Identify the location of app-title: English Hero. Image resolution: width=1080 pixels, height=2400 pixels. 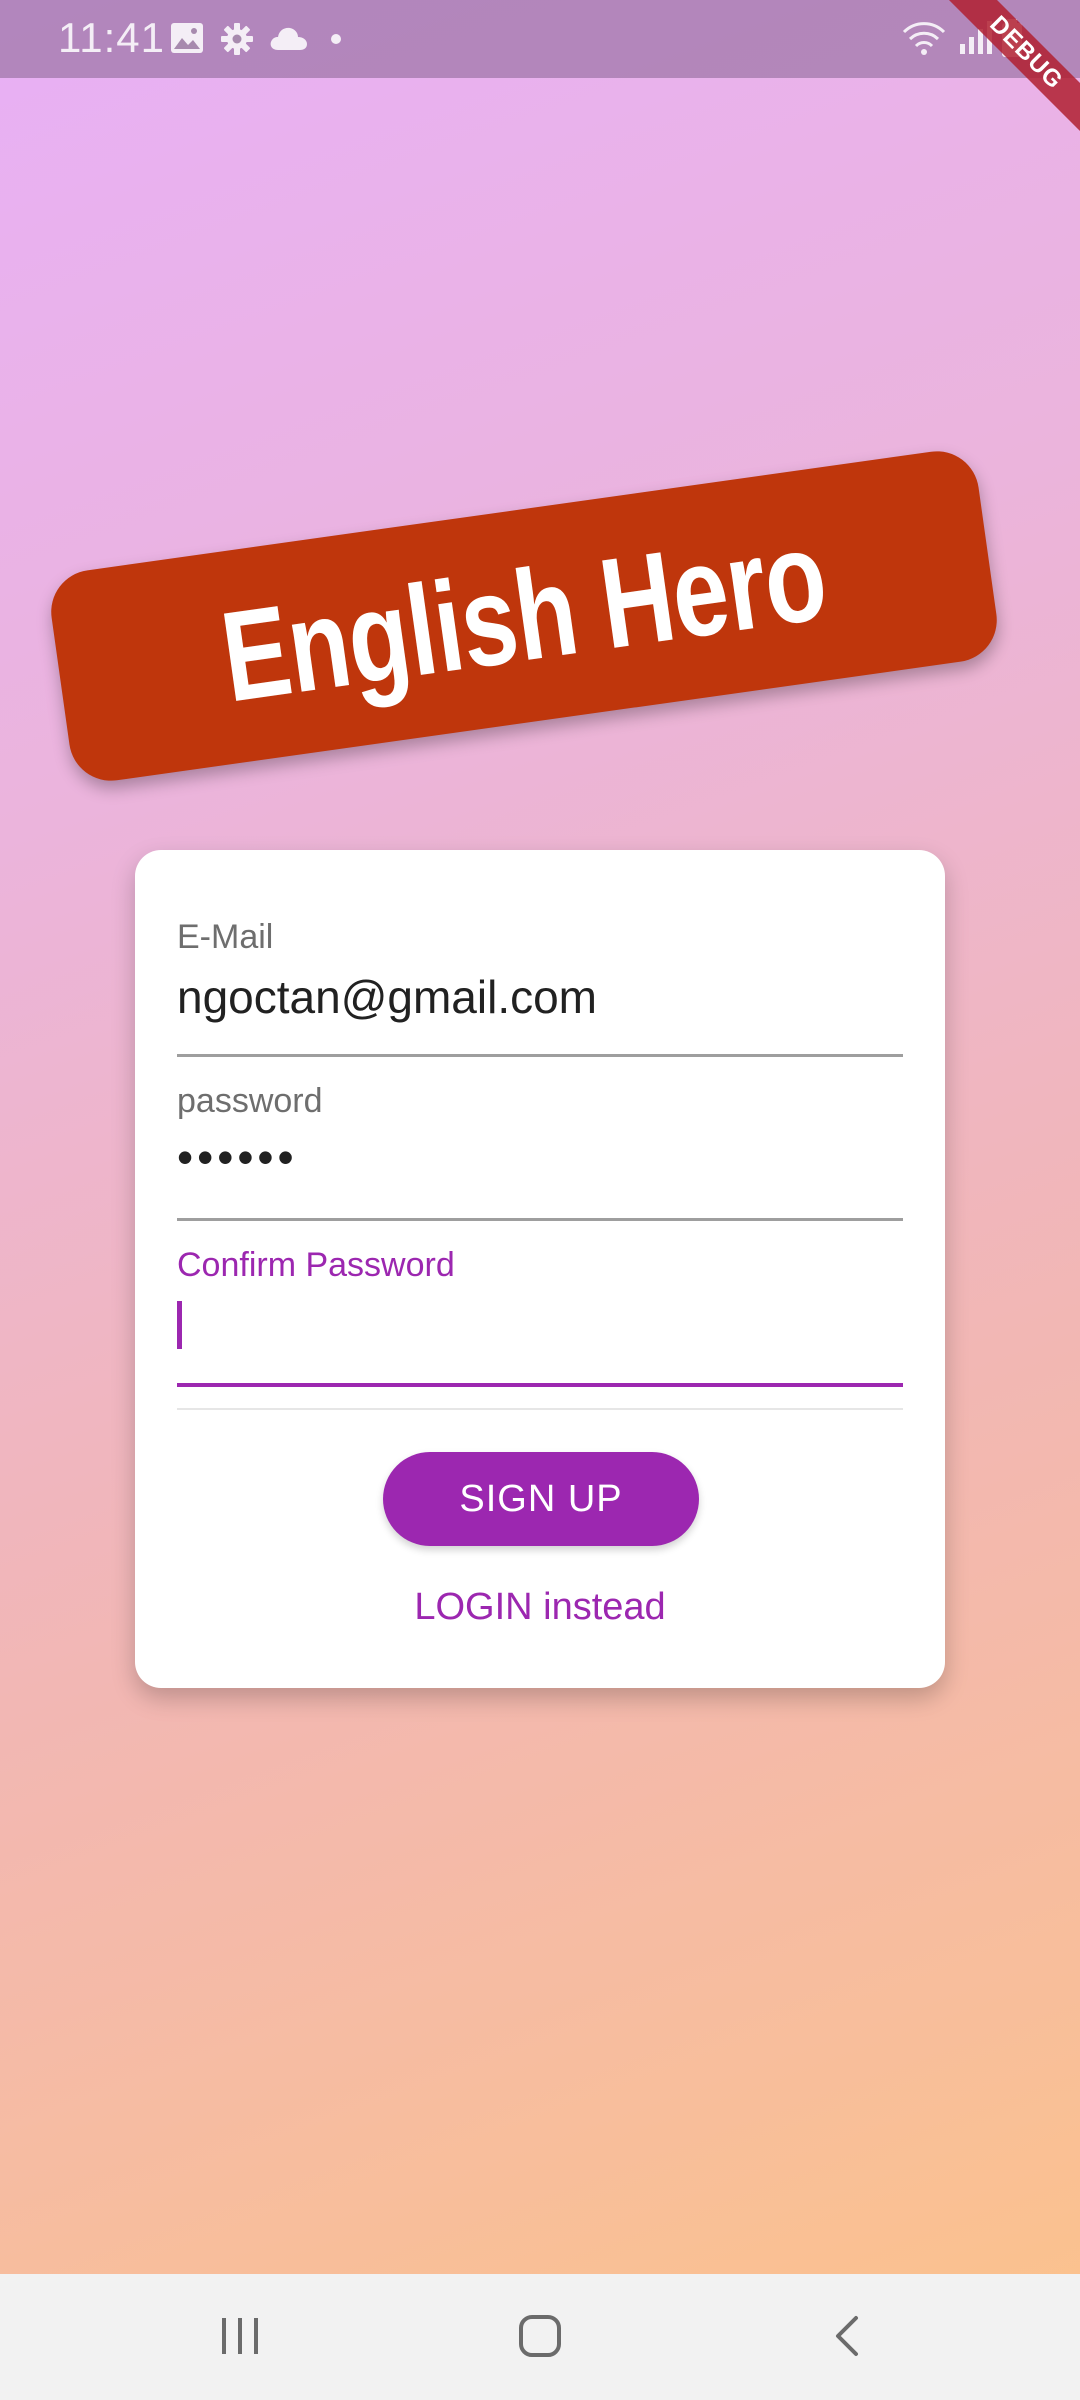
(524, 616).